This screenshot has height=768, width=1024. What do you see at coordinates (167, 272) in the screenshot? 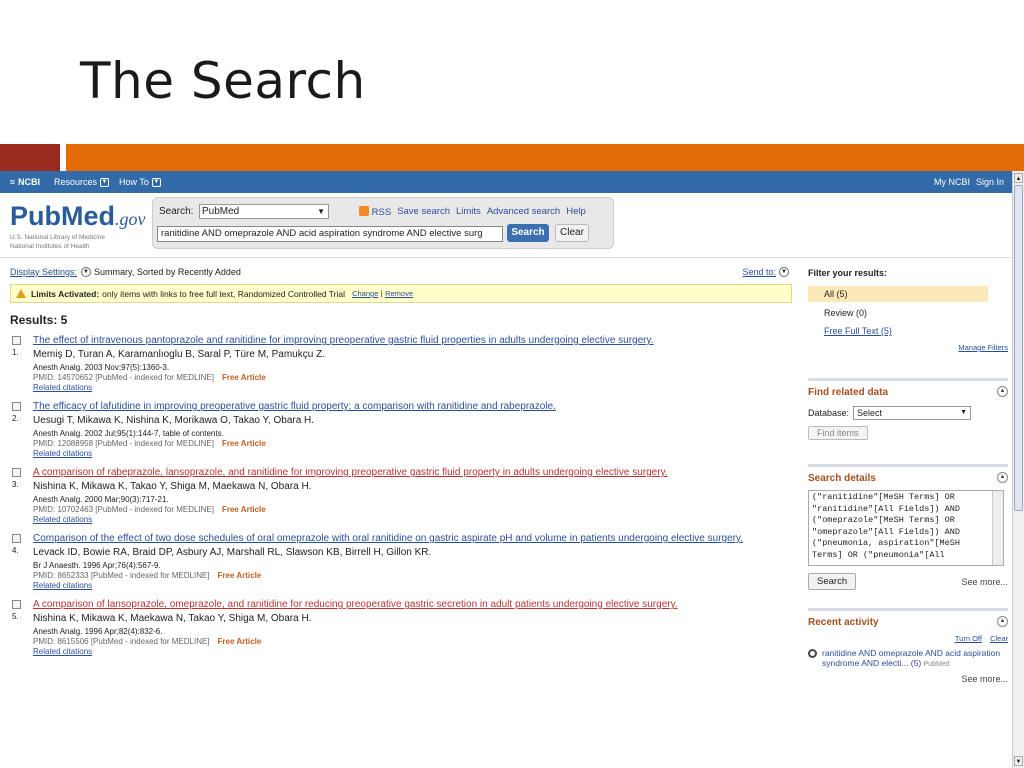
I see `display-settings-value: Summary, Sorted by Recently Added` at bounding box center [167, 272].